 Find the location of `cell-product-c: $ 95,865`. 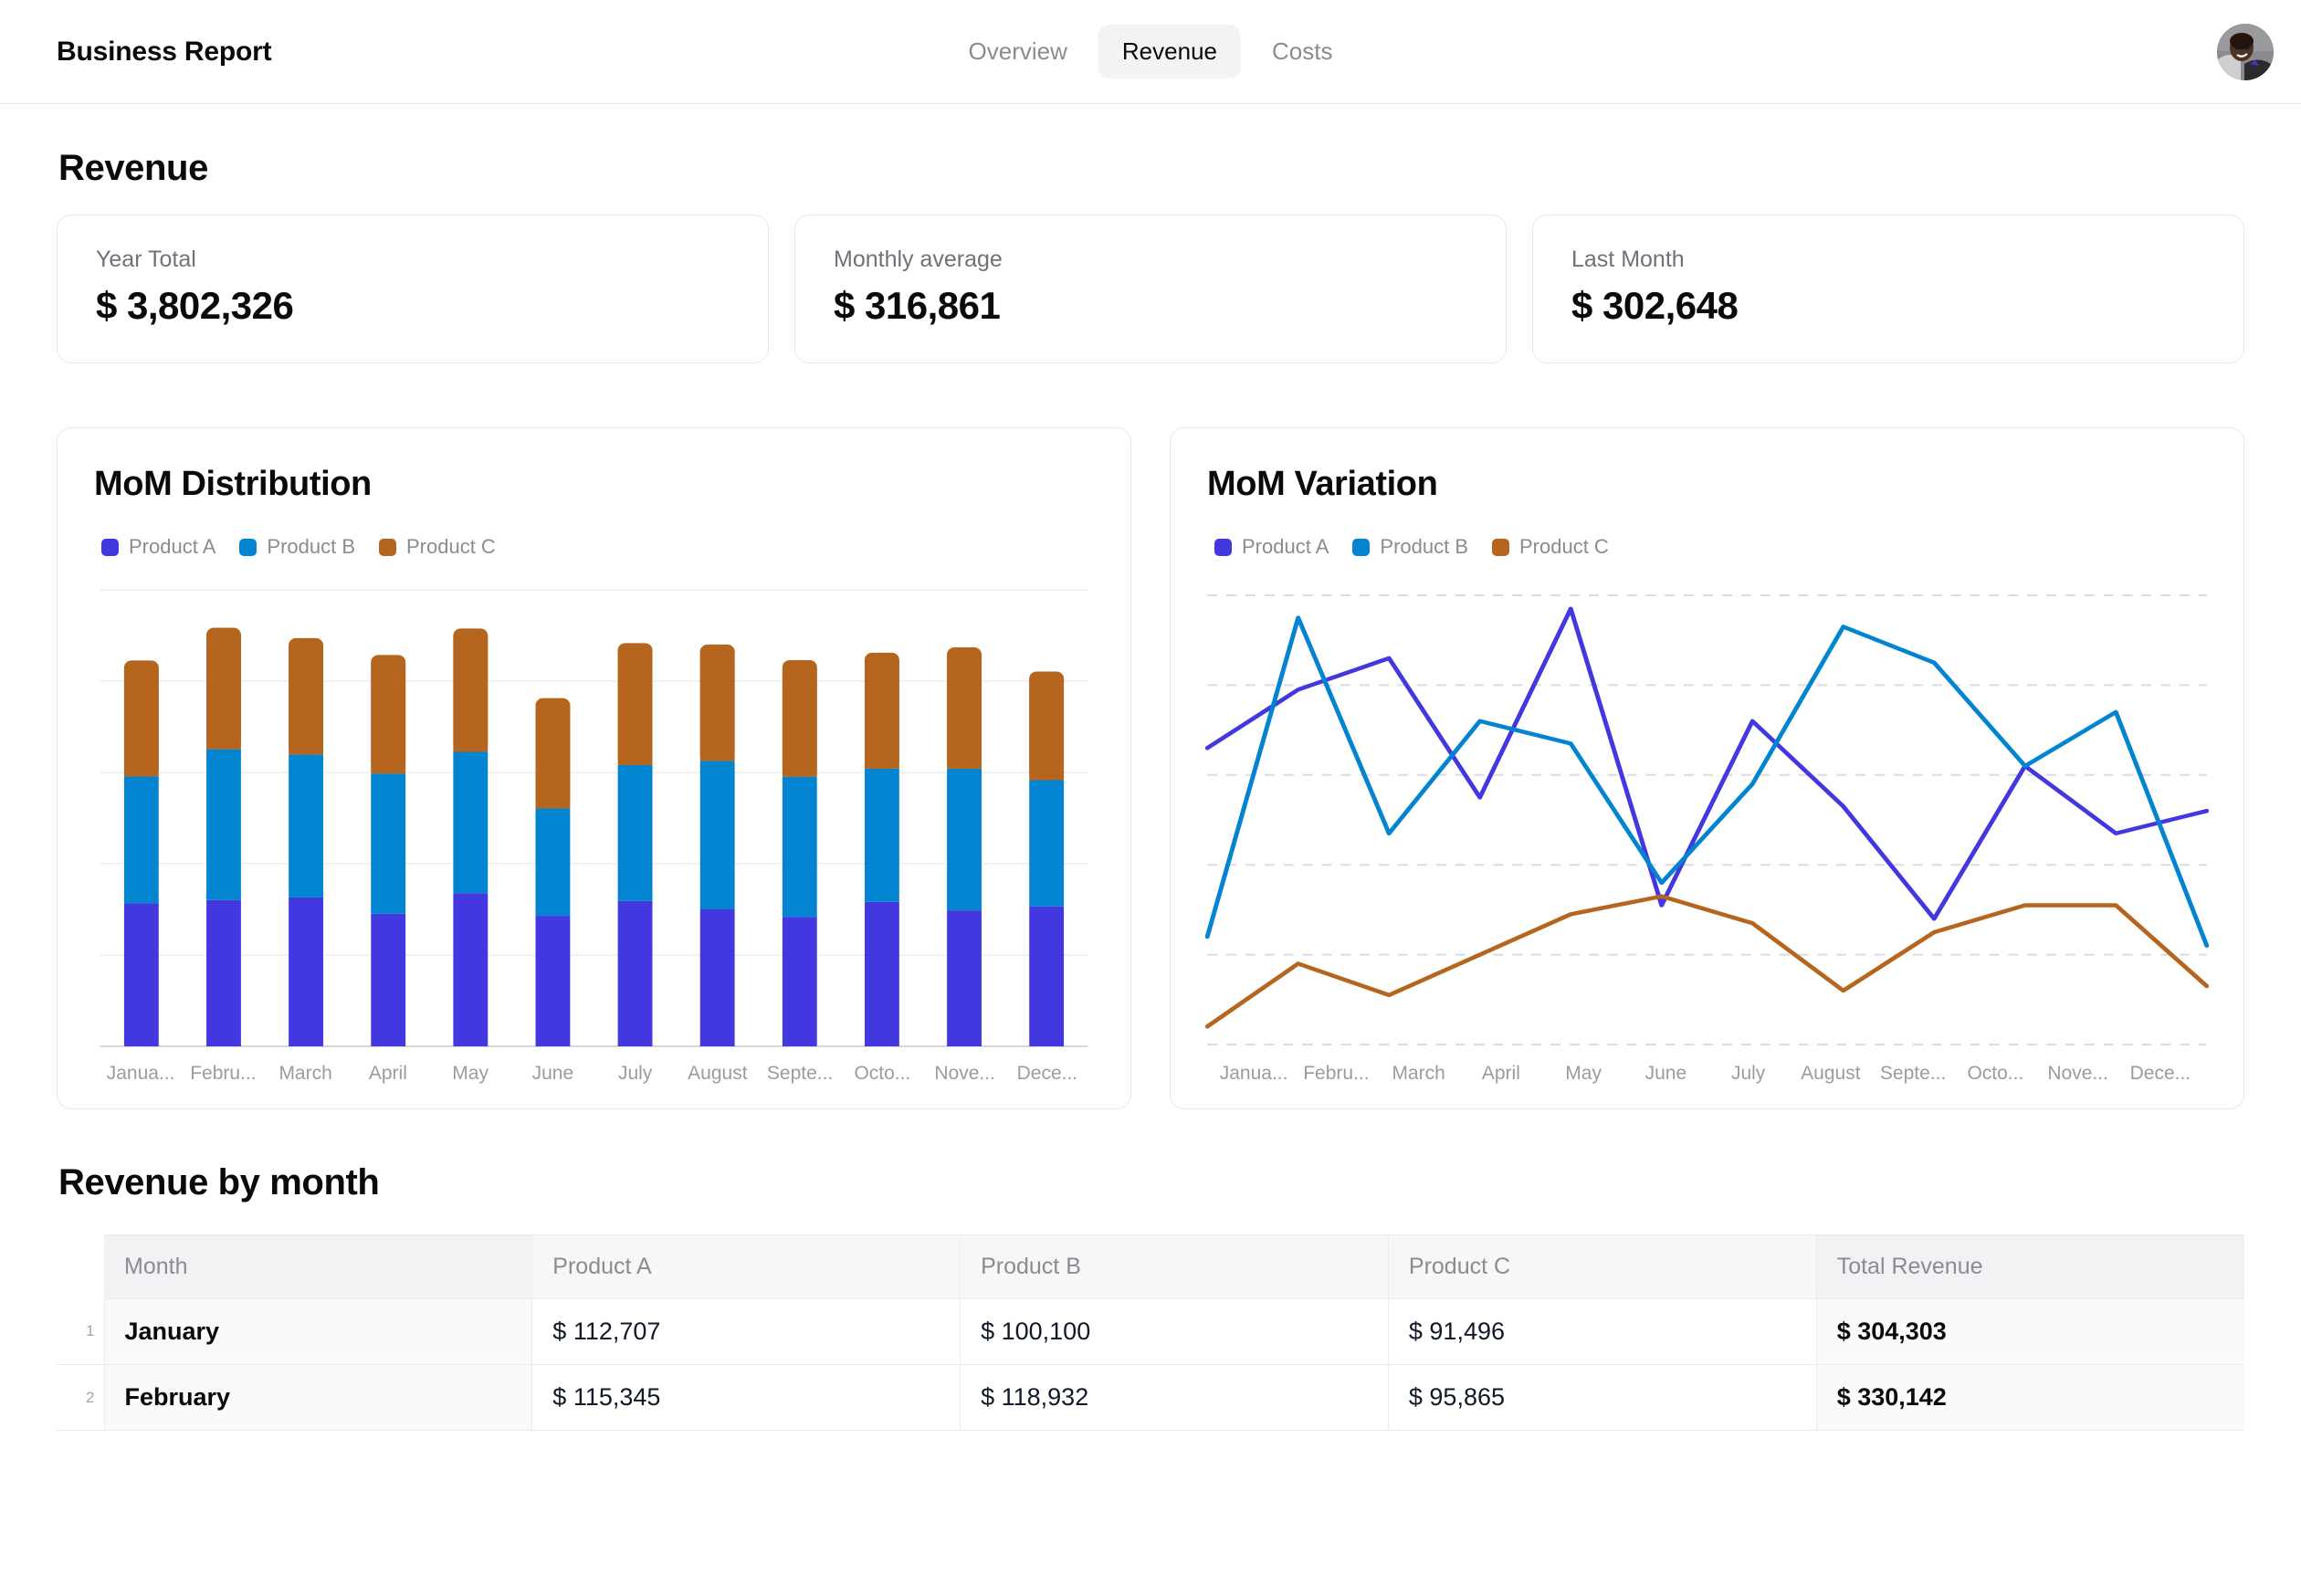

cell-product-c: $ 95,865 is located at coordinates (1602, 1397).